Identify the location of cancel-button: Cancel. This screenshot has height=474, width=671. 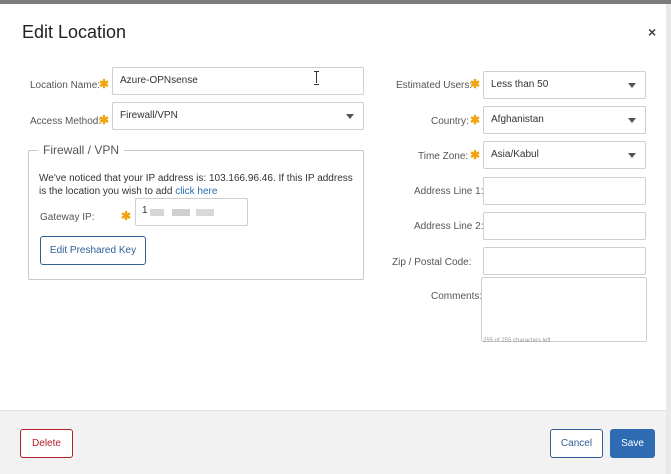
(576, 443).